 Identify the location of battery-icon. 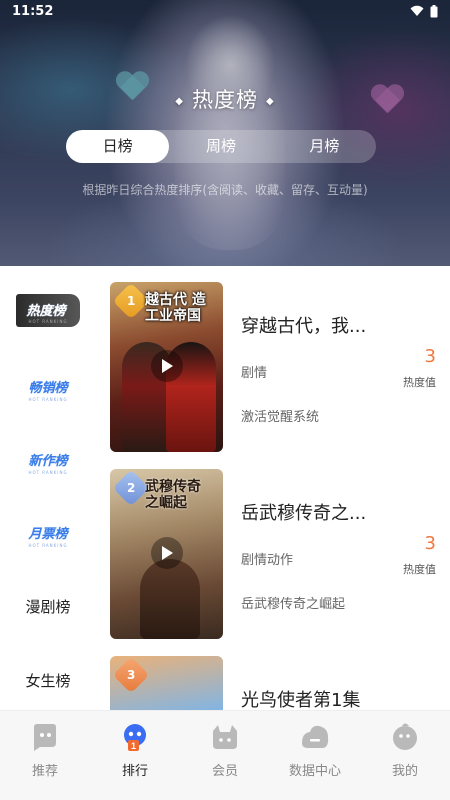
(434, 10).